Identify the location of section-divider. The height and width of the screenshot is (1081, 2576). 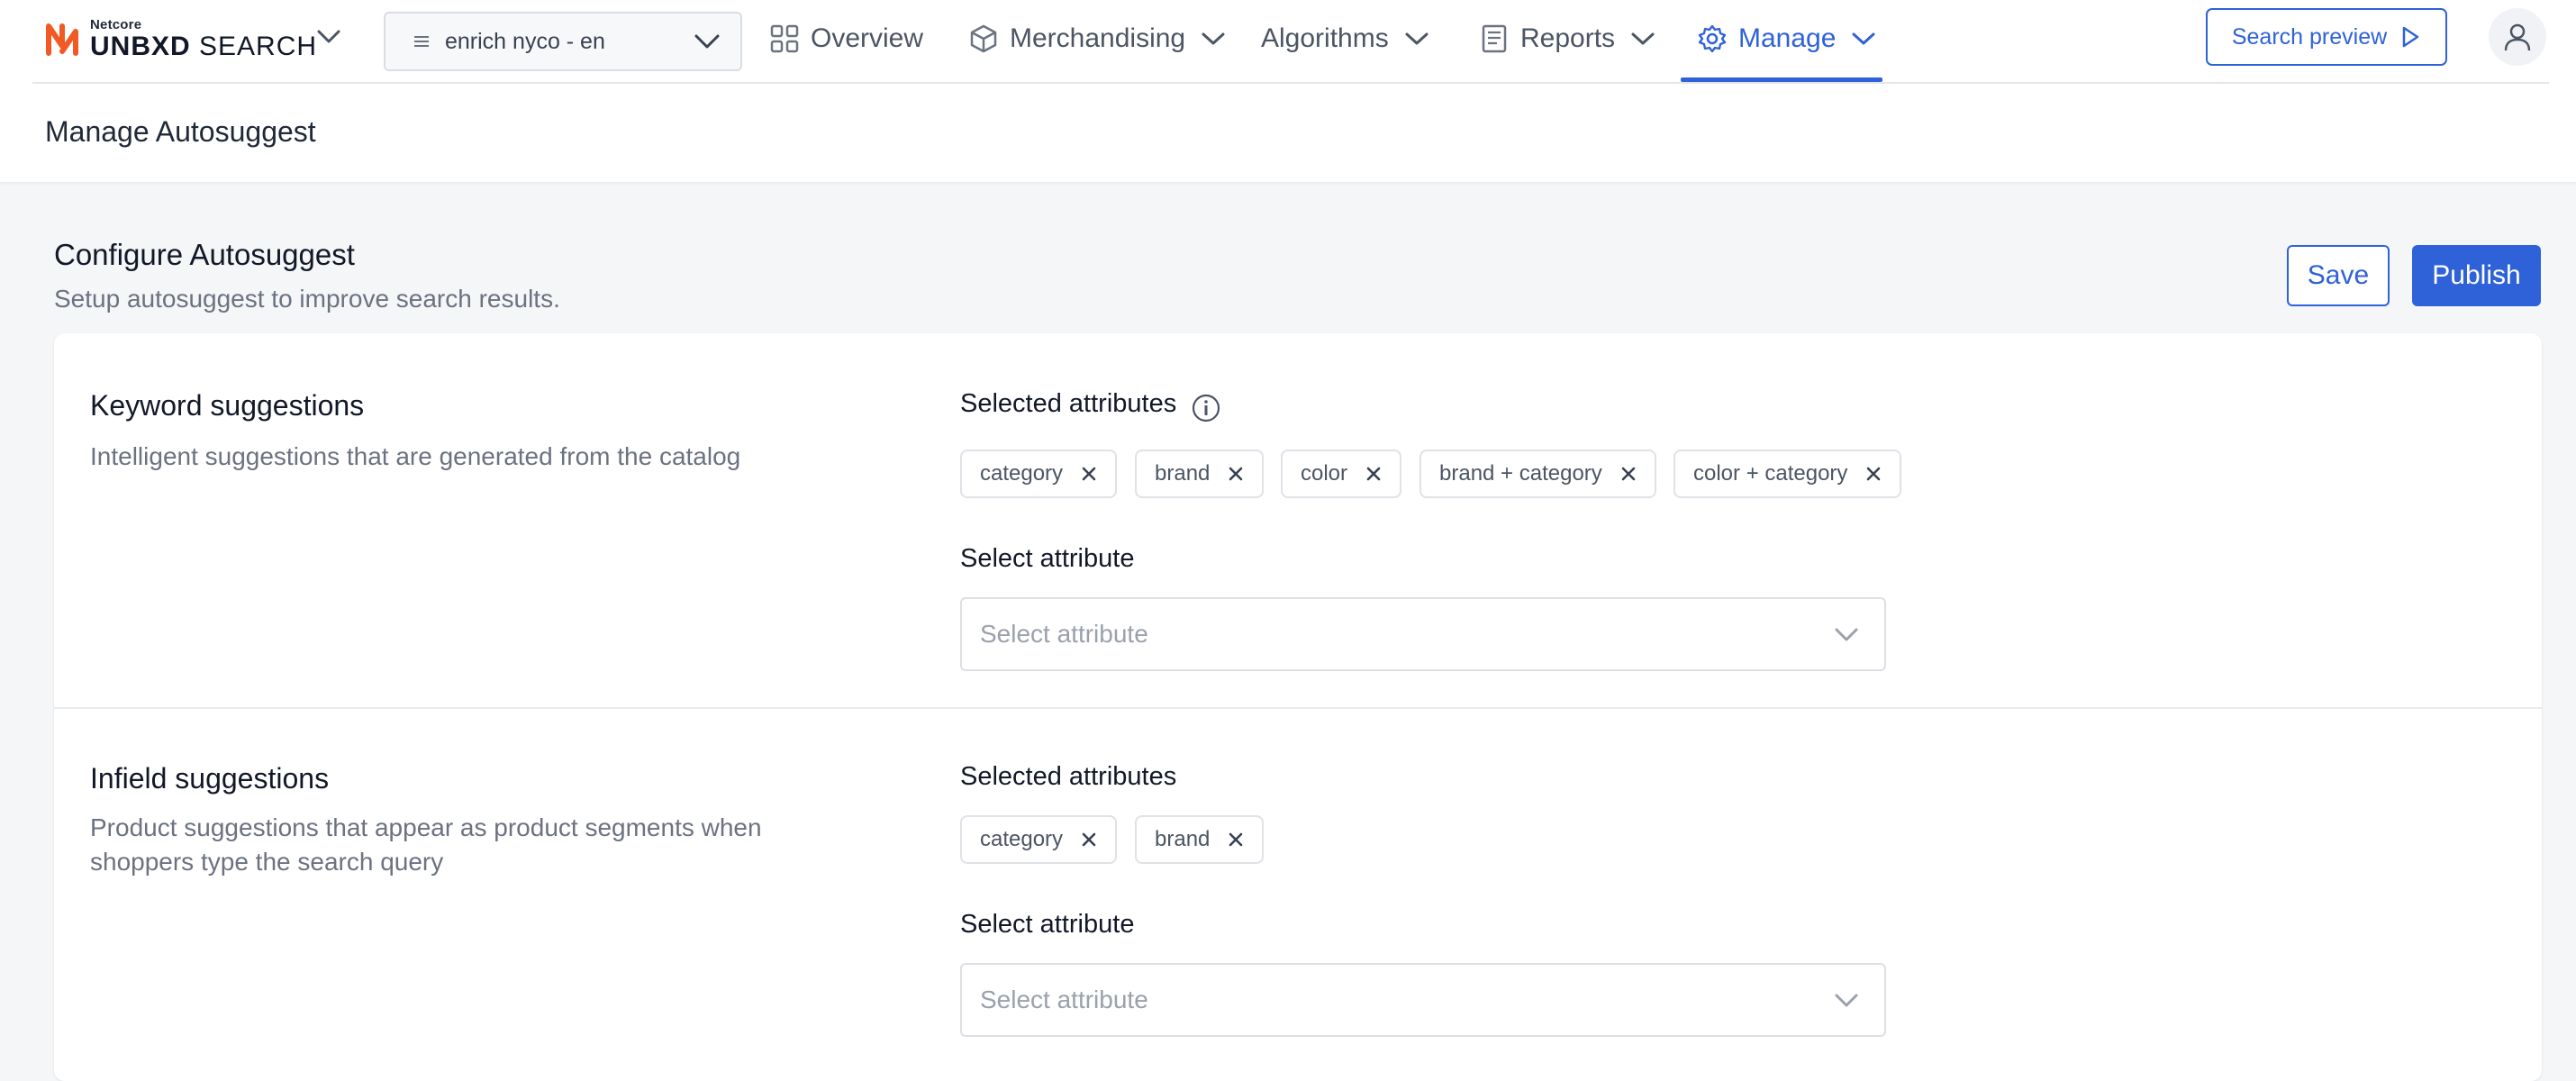
(1298, 708).